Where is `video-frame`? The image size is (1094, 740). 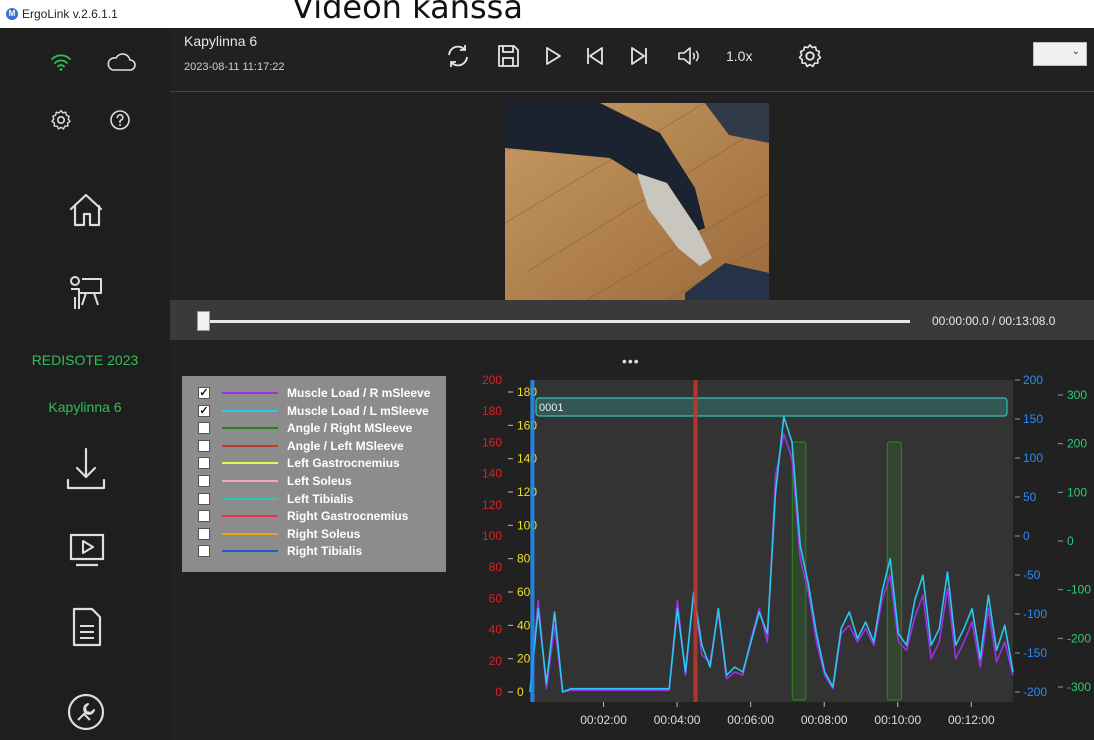 video-frame is located at coordinates (637, 202).